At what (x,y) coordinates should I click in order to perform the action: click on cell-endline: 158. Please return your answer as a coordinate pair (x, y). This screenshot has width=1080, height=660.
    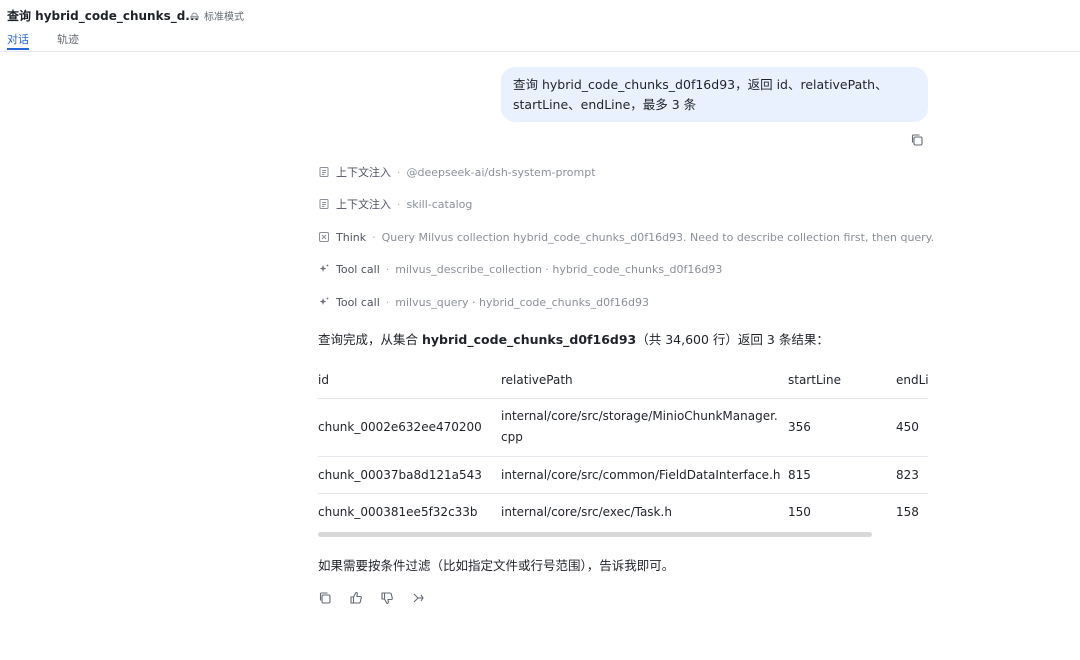
    Looking at the image, I should click on (907, 512).